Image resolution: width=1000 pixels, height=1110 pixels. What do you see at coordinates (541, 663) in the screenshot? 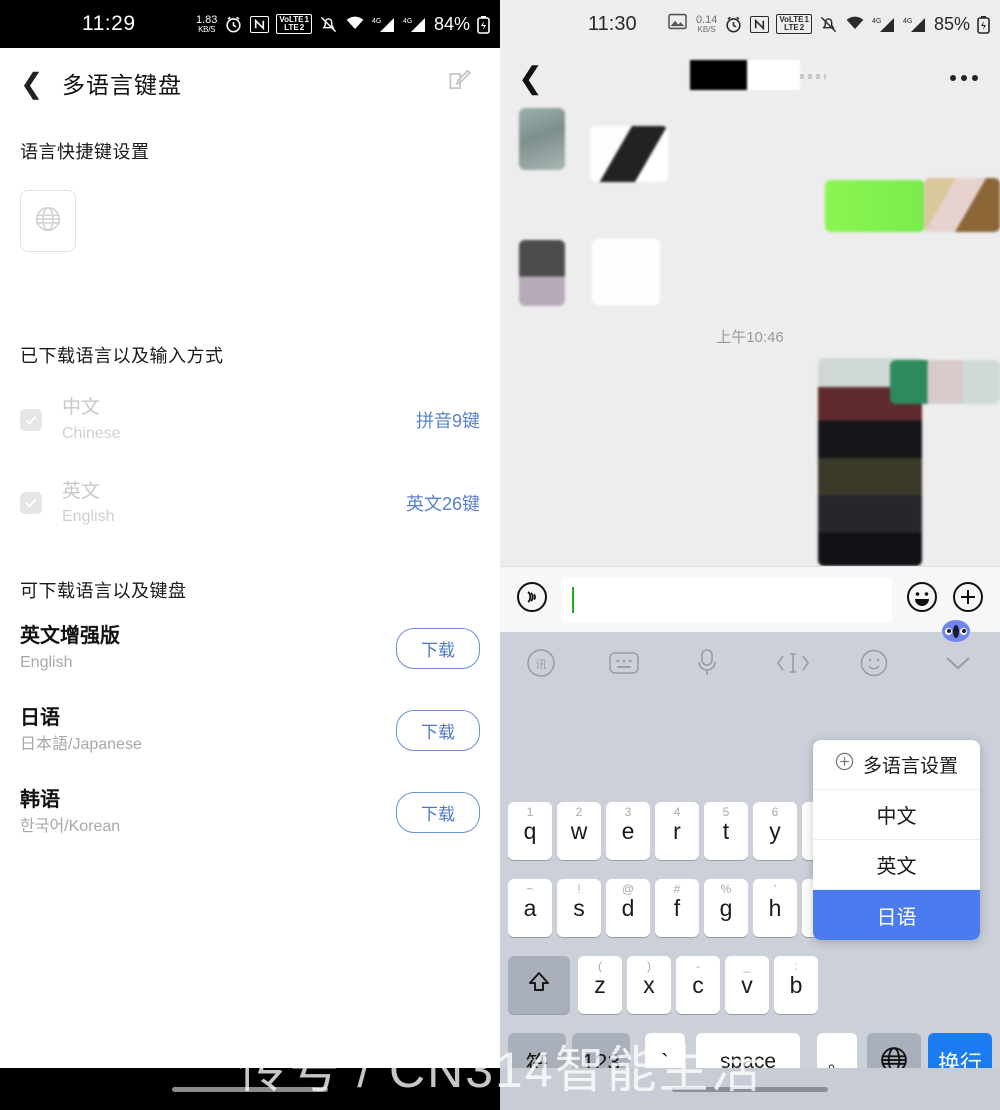
I see `ime-logo-icon: 讯` at bounding box center [541, 663].